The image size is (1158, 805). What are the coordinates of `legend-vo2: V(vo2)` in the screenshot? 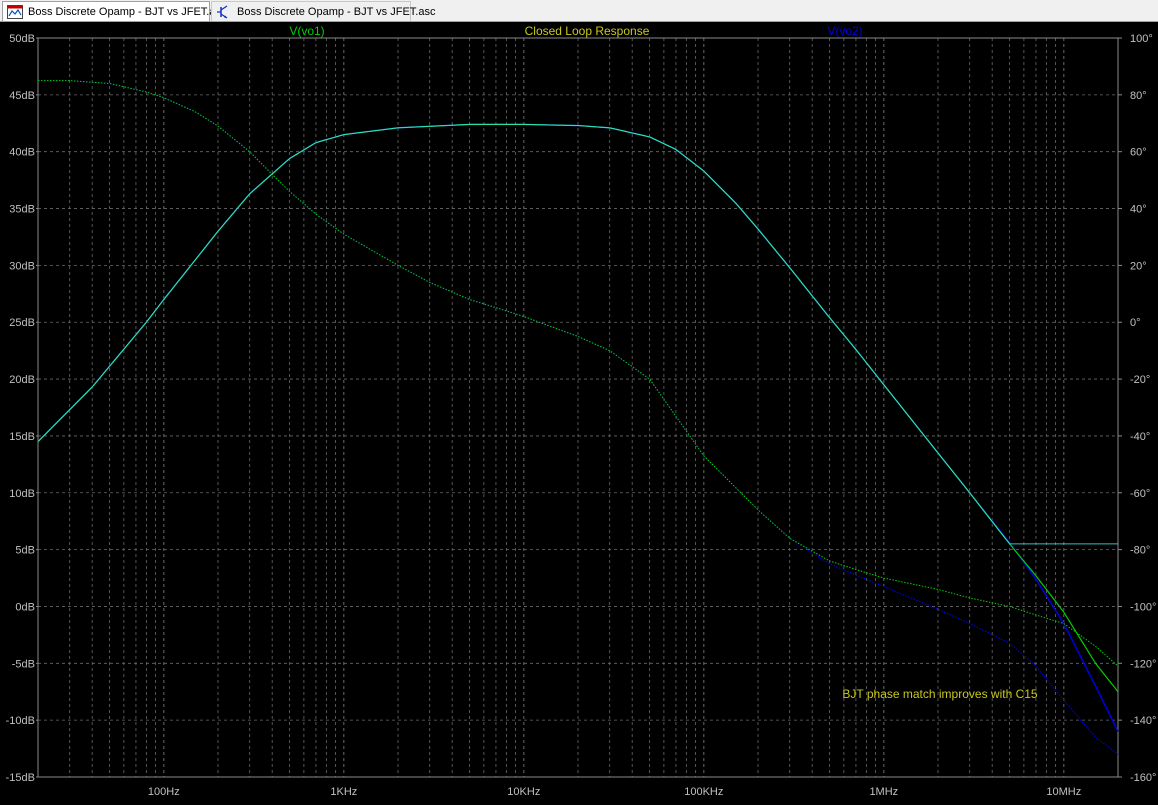 It's located at (844, 31).